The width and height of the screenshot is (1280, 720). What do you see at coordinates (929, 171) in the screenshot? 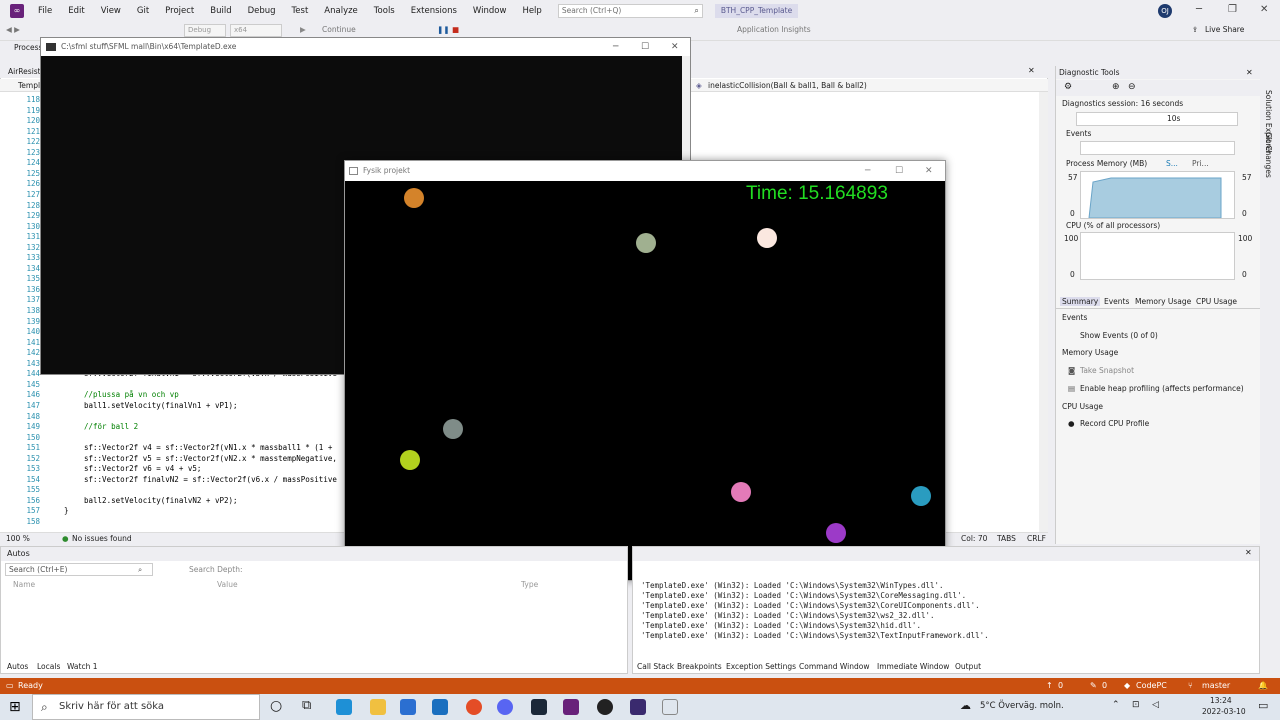
I see `sfml-close-icon: ✕` at bounding box center [929, 171].